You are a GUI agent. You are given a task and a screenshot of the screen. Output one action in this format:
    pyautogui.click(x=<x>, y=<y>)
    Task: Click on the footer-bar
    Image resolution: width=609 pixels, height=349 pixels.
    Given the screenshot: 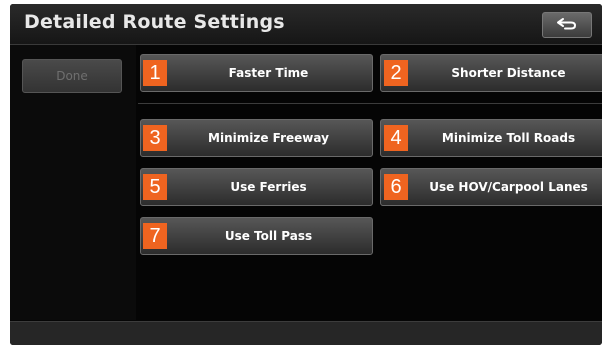 What is the action you would take?
    pyautogui.click(x=306, y=333)
    